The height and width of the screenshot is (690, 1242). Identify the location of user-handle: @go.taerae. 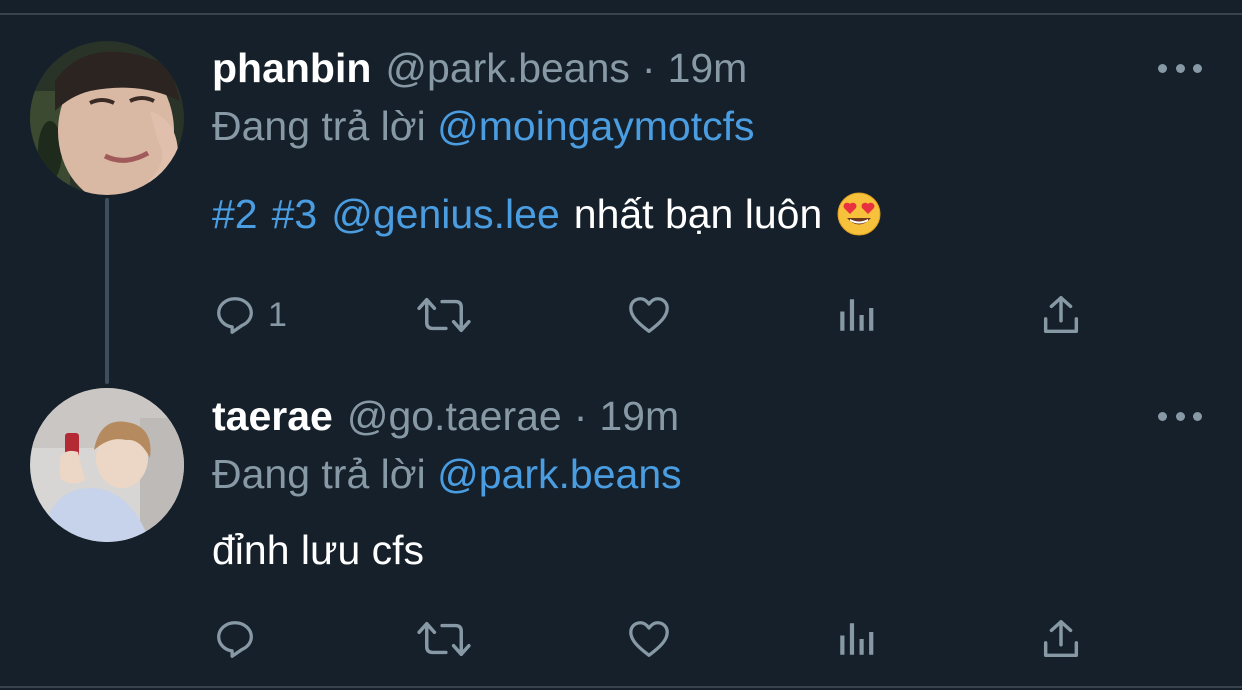
(454, 416).